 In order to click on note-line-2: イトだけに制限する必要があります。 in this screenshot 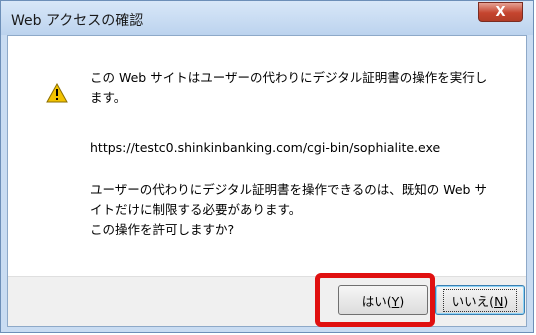, I will do `click(196, 209)`.